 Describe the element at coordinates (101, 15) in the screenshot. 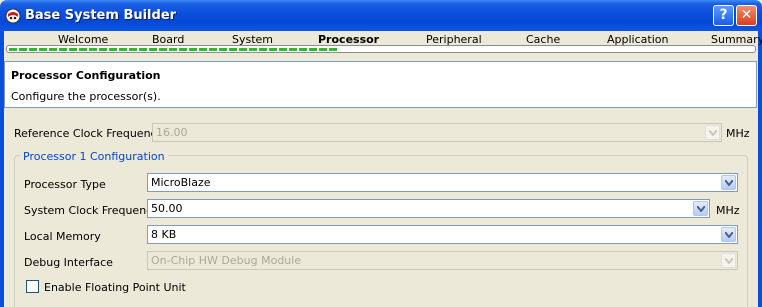

I see `window-title: Base System Builder` at that location.